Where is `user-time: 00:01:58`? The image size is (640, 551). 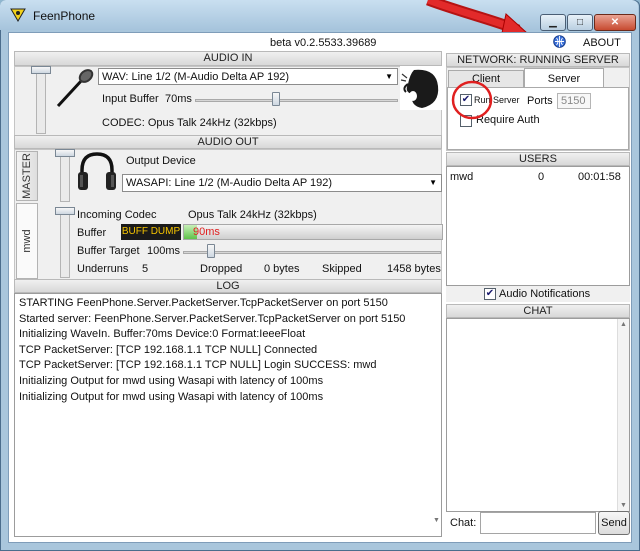
user-time: 00:01:58 is located at coordinates (599, 177).